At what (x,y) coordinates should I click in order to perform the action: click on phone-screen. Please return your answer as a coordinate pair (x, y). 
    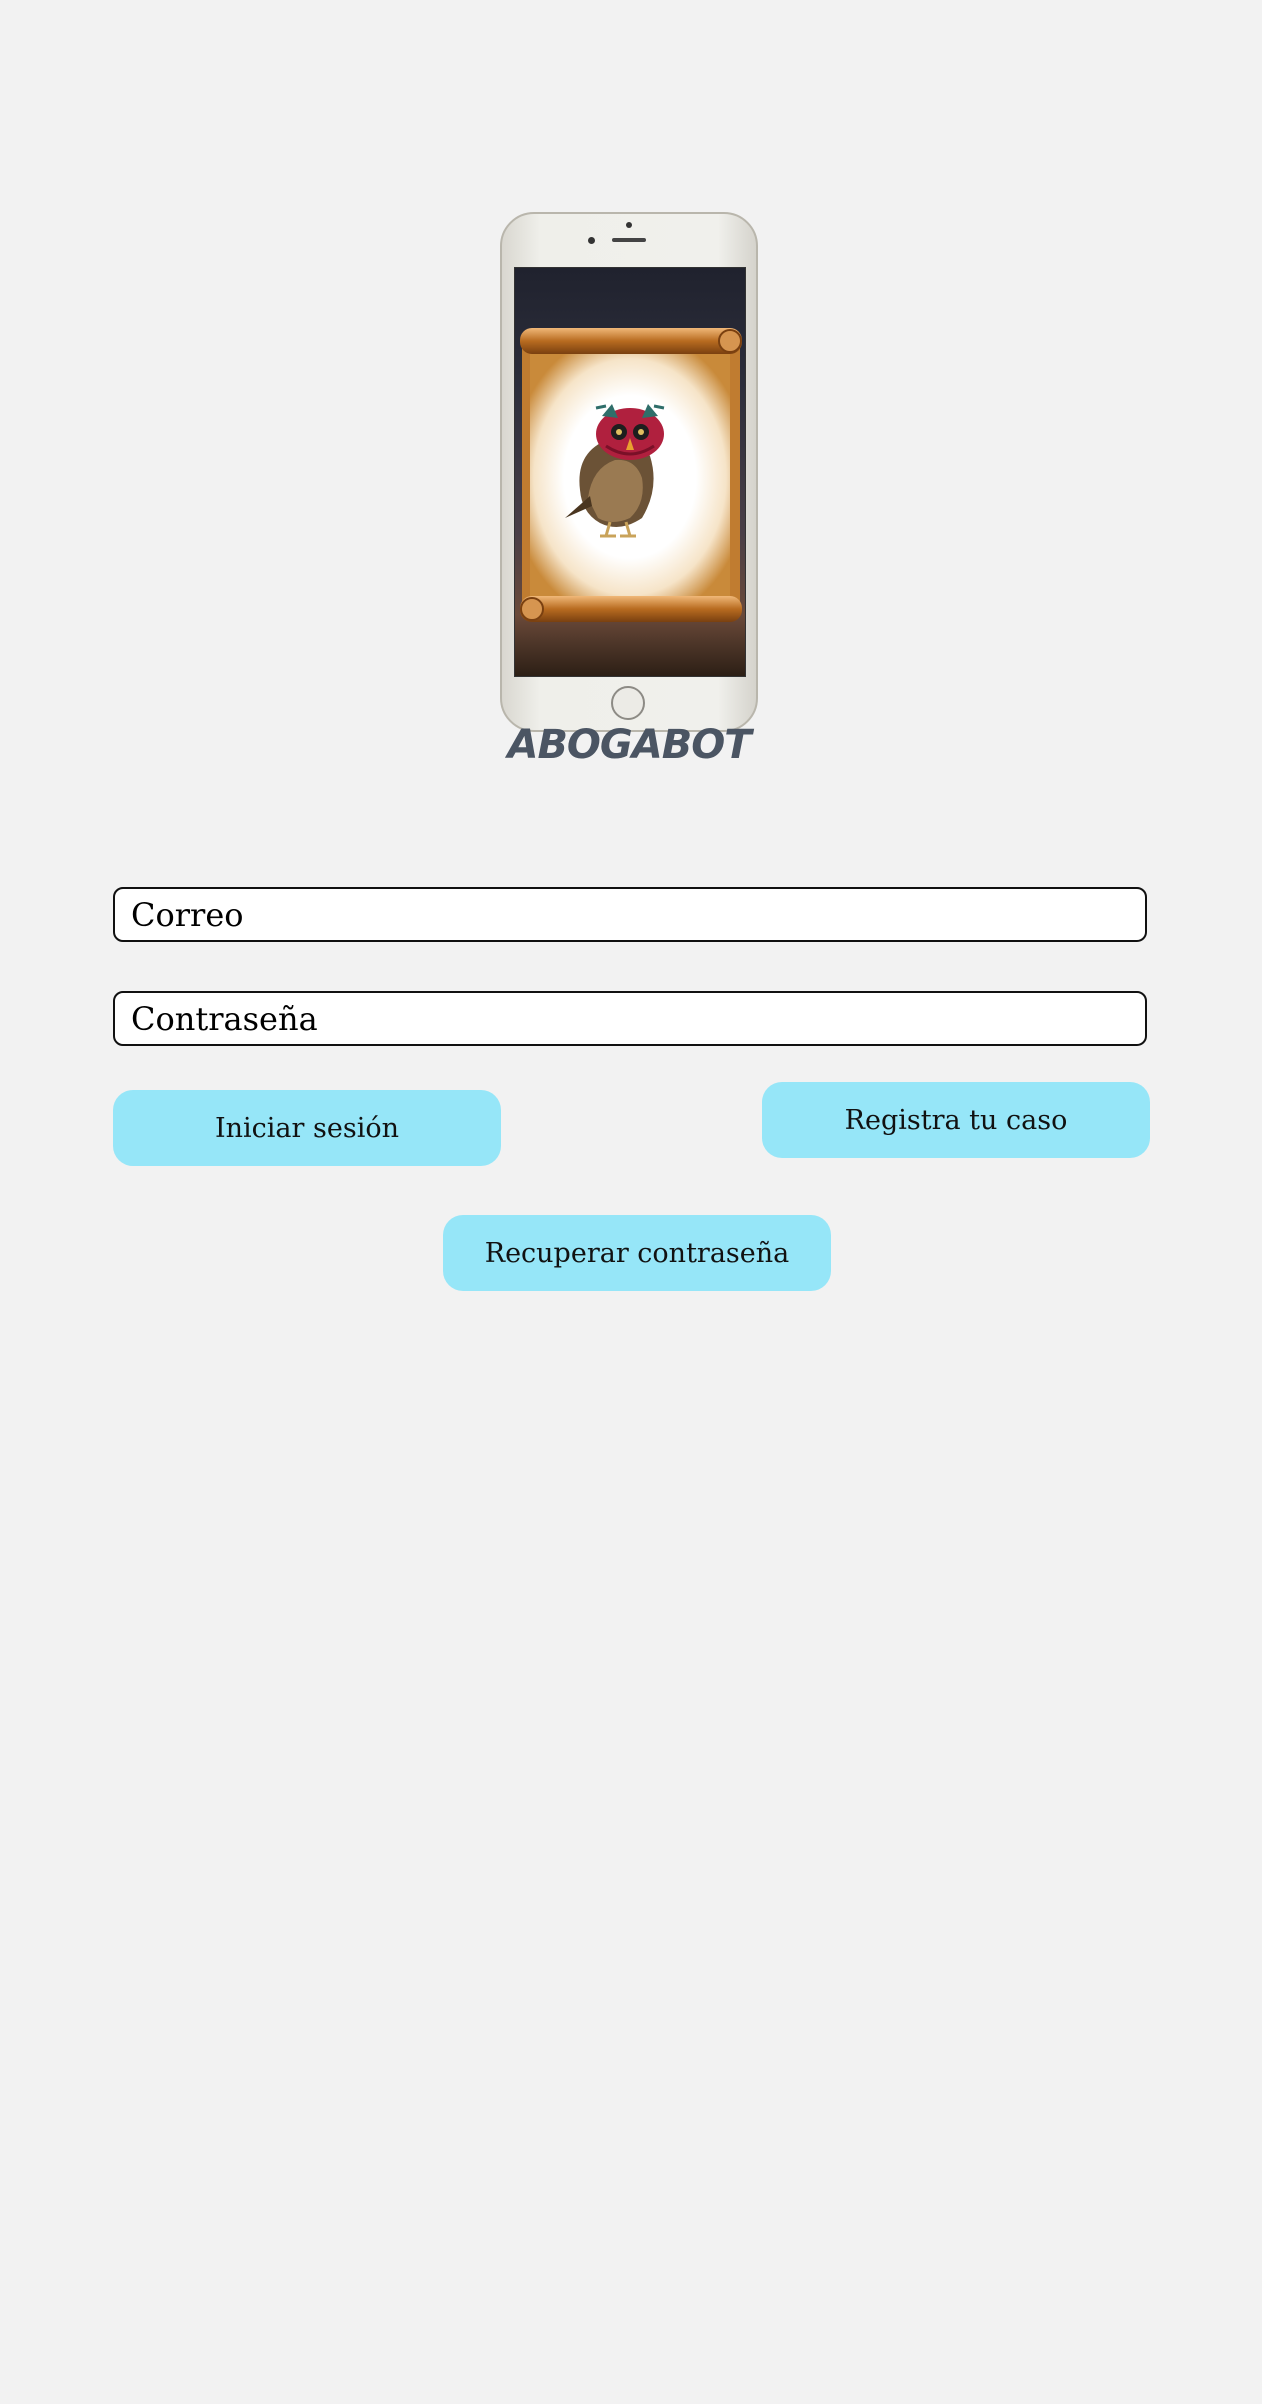
    Looking at the image, I should click on (630, 472).